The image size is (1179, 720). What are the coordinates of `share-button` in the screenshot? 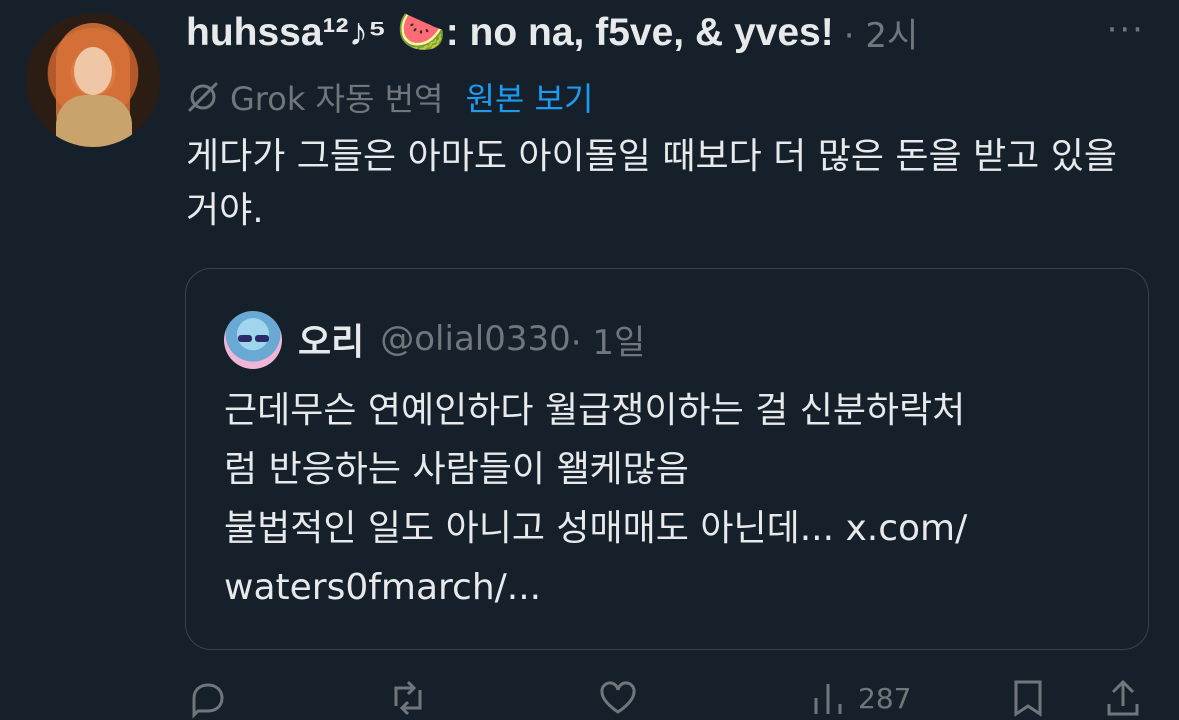 It's located at (1123, 698).